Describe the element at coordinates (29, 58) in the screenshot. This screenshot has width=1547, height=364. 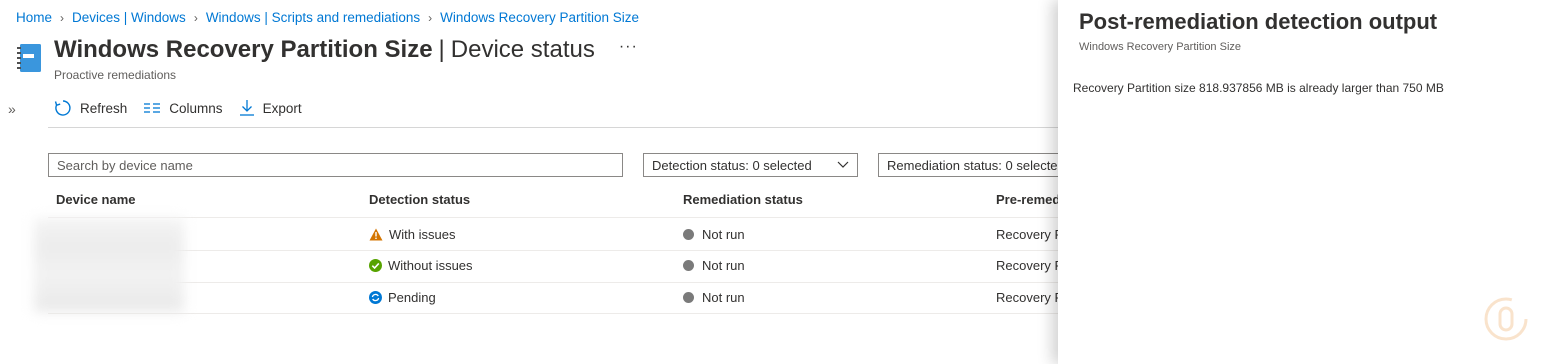
I see `script-icon` at that location.